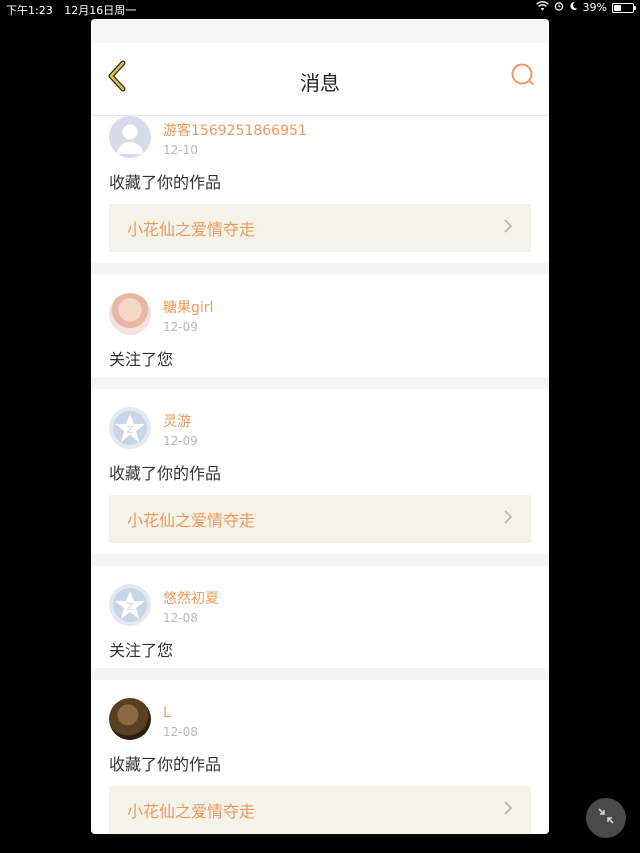  What do you see at coordinates (542, 7) in the screenshot?
I see `wifi-icon` at bounding box center [542, 7].